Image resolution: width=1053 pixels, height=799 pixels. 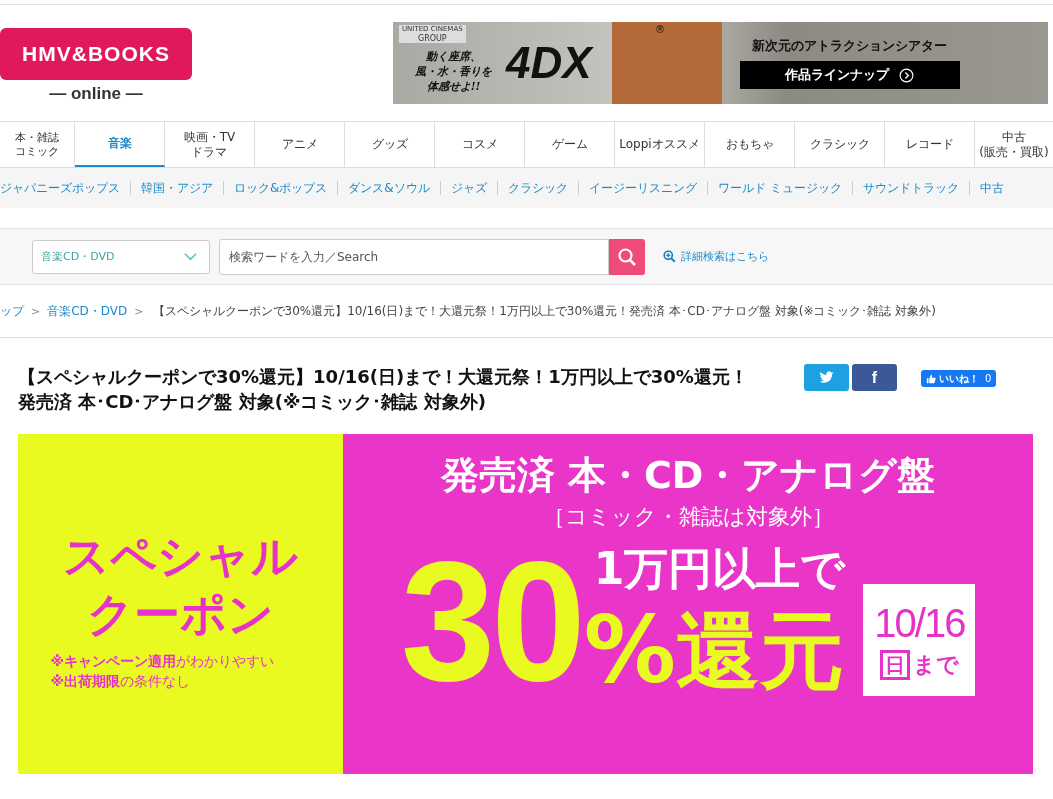 I want to click on nav-tab: アニメ, so click(x=300, y=144).